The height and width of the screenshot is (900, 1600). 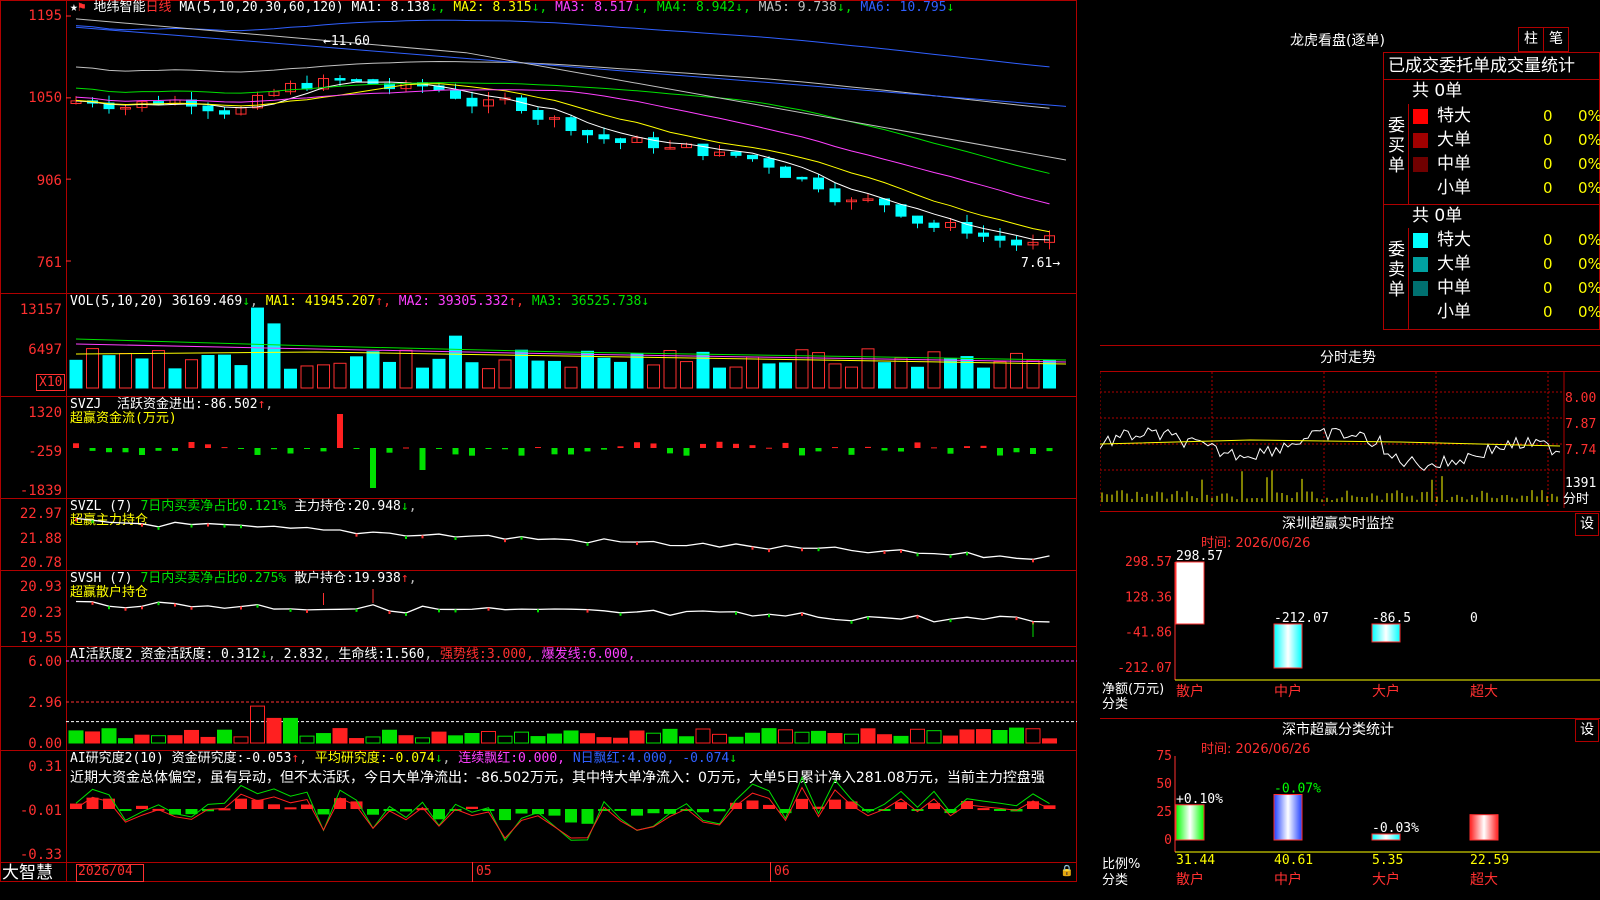 I want to click on tab-volume-stats: 成交量统计, so click(x=1532, y=66).